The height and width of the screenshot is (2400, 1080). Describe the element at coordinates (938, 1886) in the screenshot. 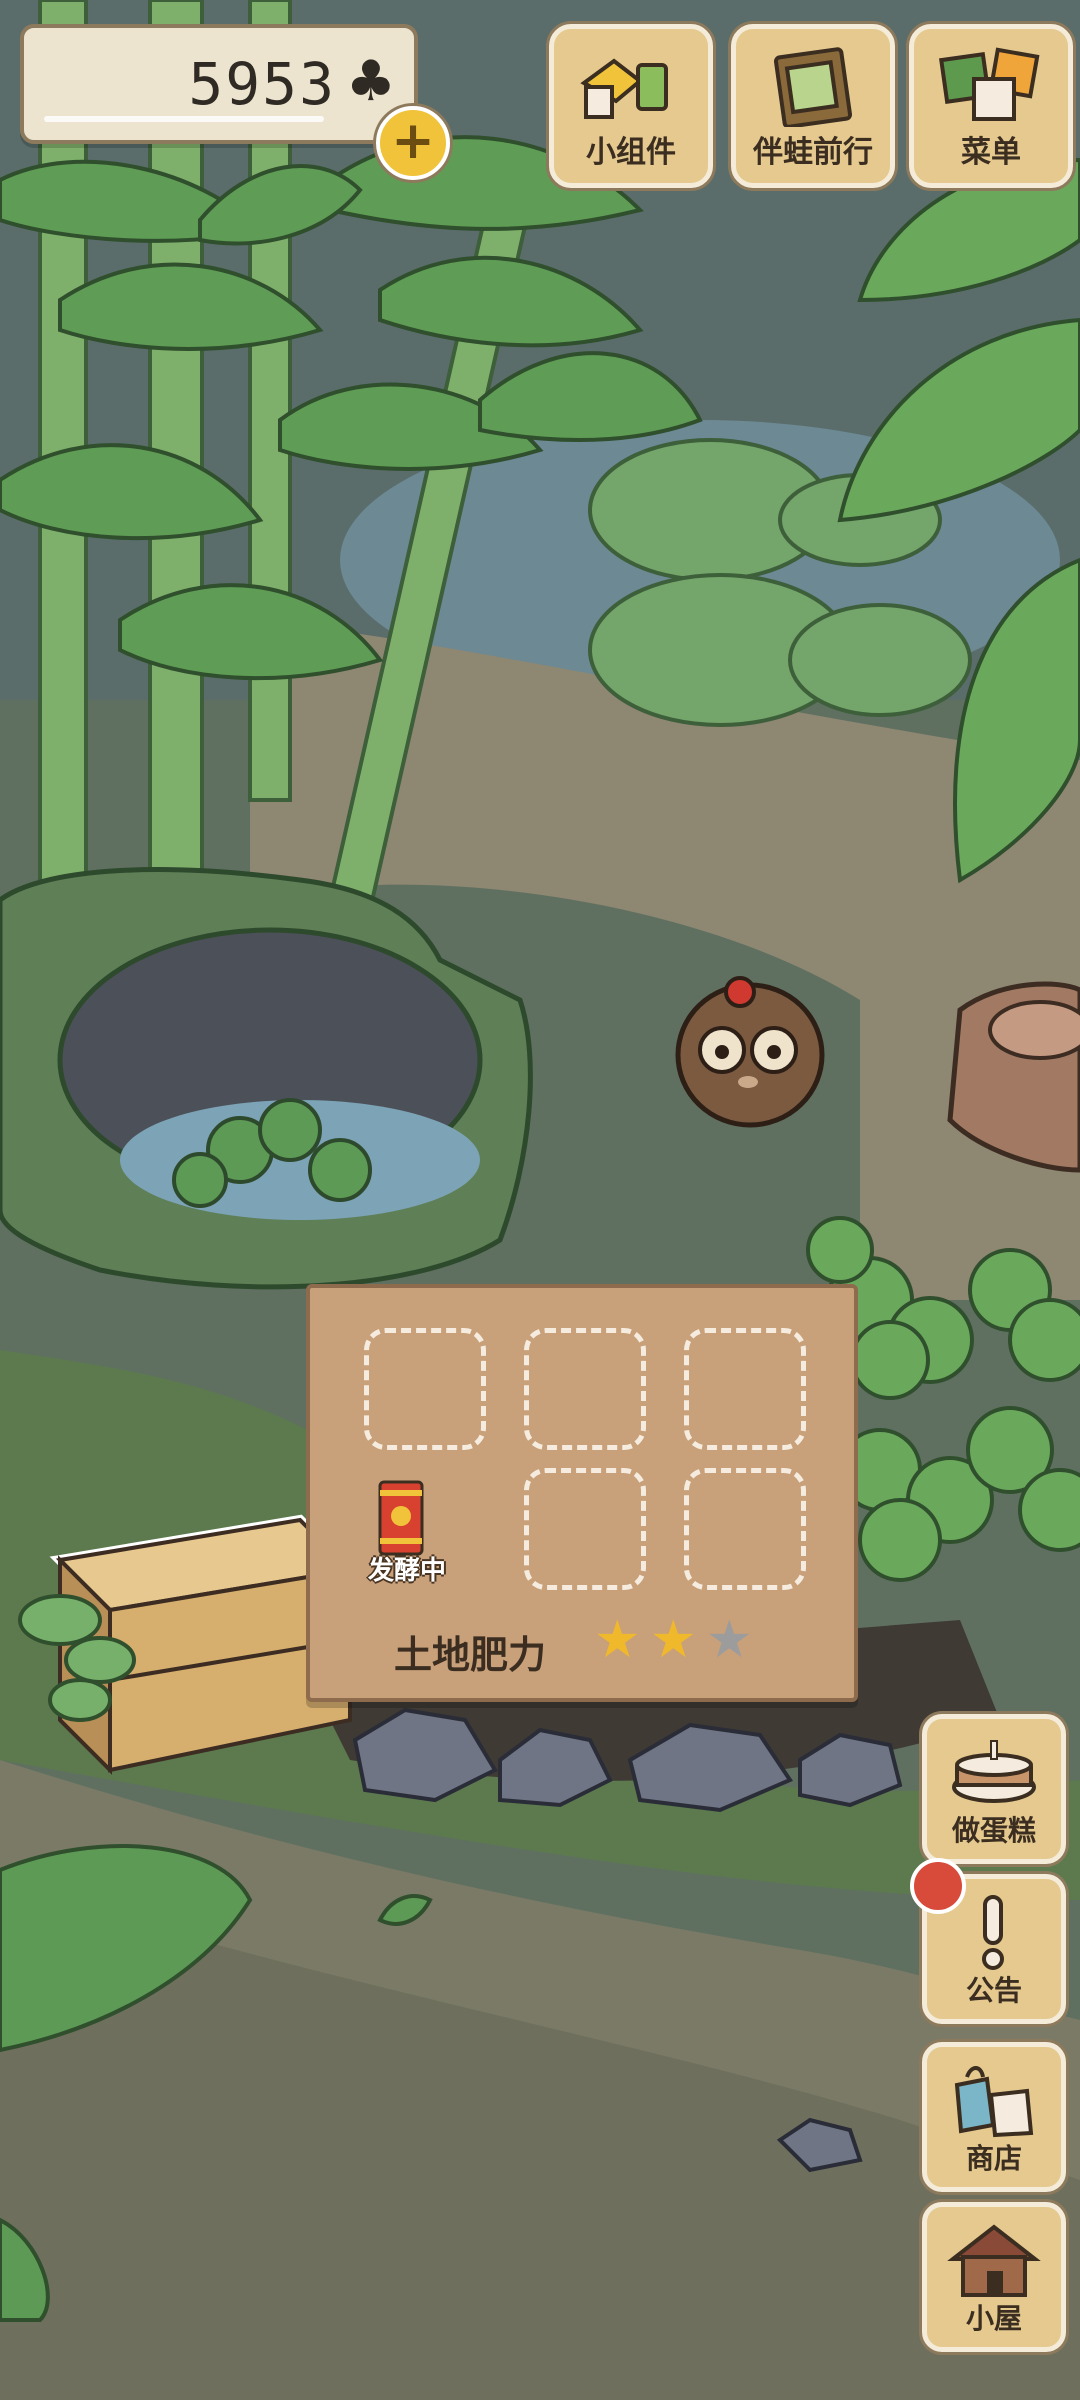

I see `notification-dot` at that location.